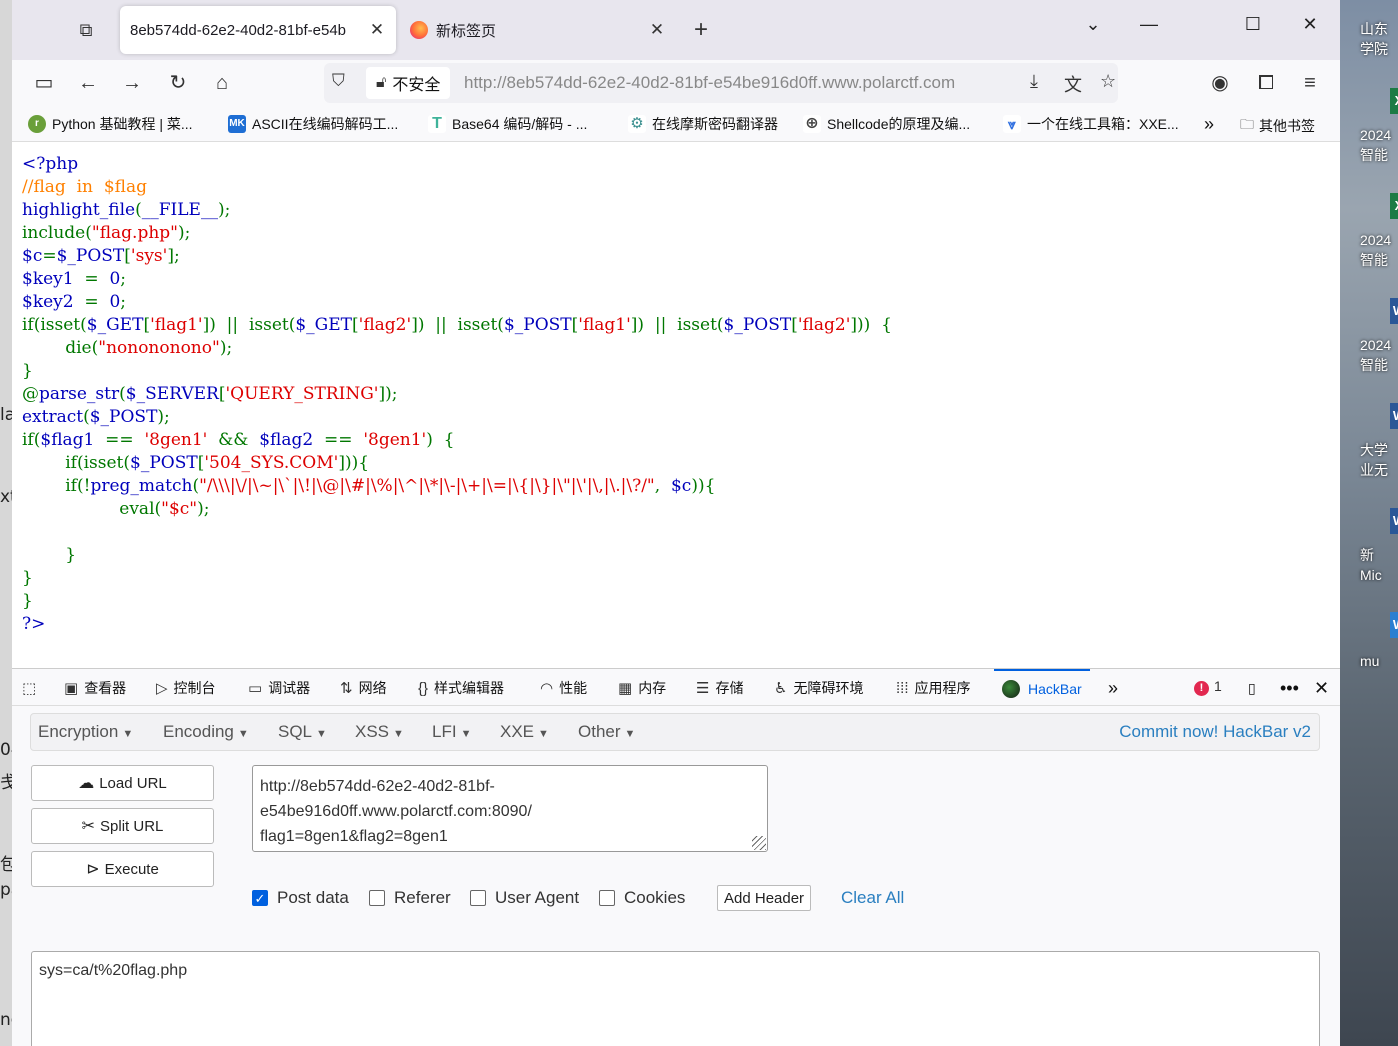  What do you see at coordinates (759, 843) in the screenshot?
I see `resize-handle` at bounding box center [759, 843].